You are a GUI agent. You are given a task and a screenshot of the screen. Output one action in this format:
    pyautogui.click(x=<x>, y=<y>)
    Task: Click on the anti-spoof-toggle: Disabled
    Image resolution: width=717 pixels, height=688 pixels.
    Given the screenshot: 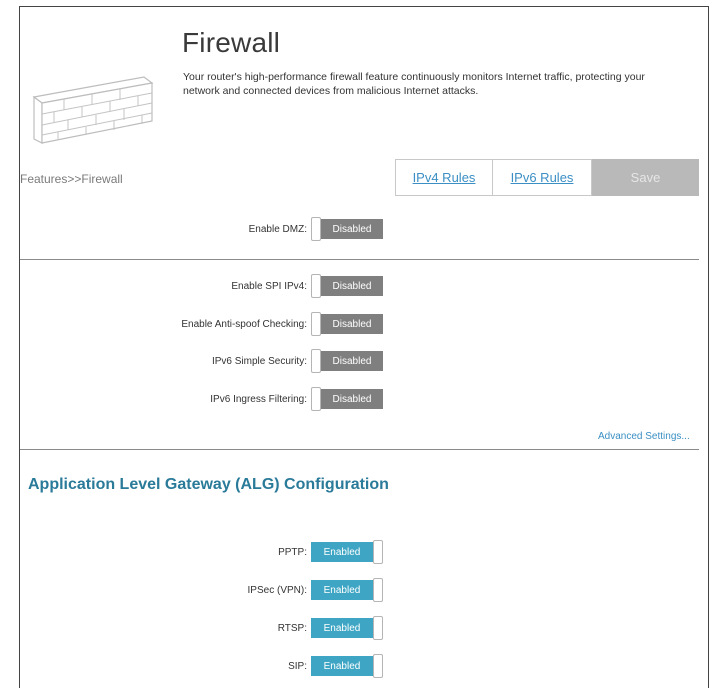 What is the action you would take?
    pyautogui.click(x=347, y=324)
    